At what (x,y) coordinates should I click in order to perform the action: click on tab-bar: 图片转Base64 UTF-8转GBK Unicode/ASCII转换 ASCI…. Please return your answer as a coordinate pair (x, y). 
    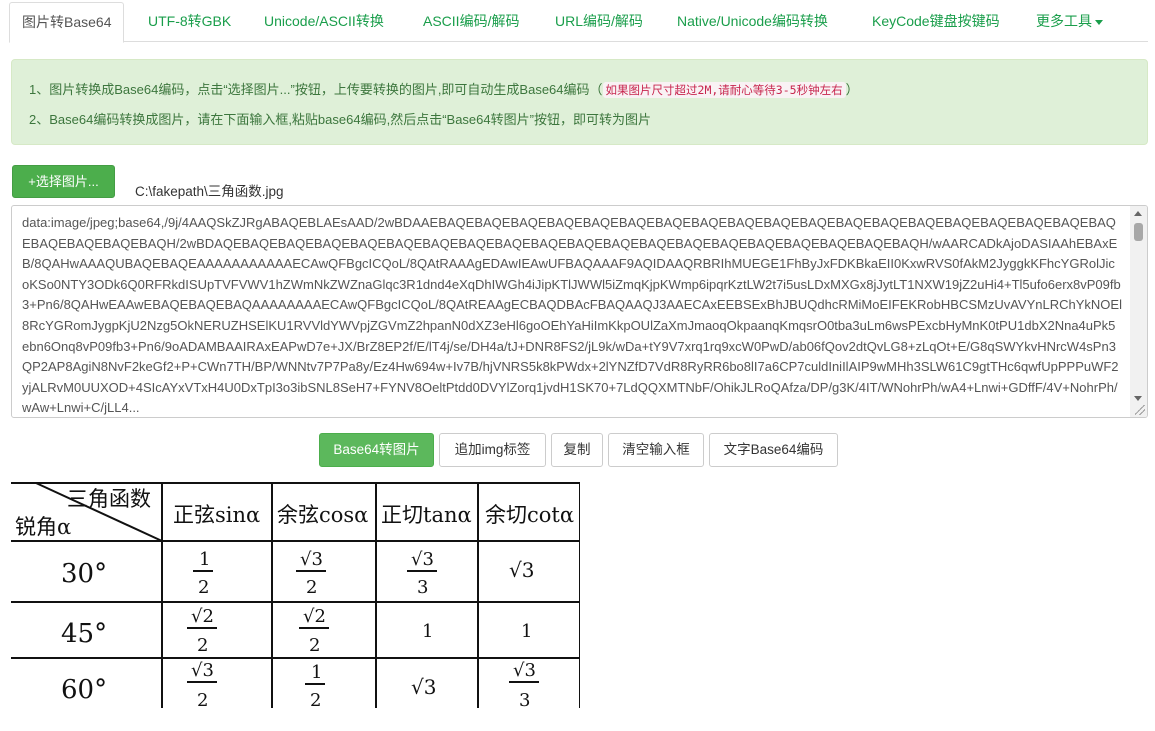
    Looking at the image, I should click on (578, 21).